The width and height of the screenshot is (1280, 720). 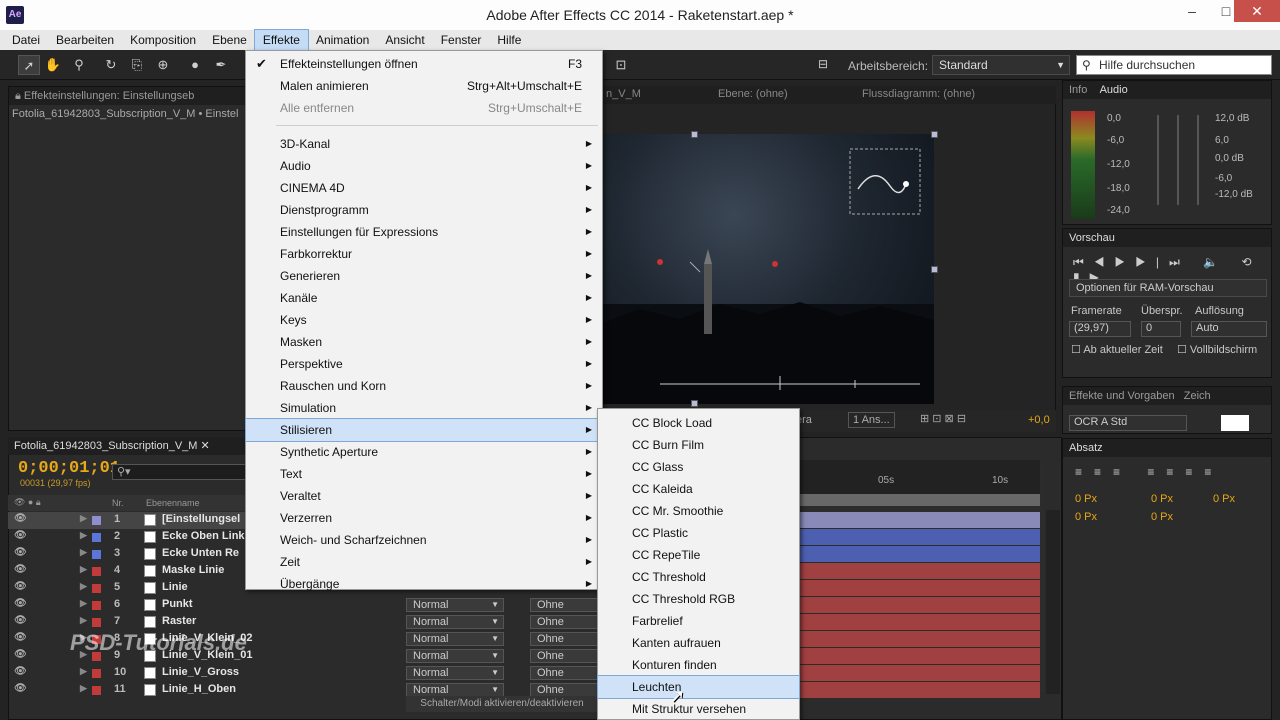 I want to click on menu-effekte: Effekte, so click(x=281, y=40).